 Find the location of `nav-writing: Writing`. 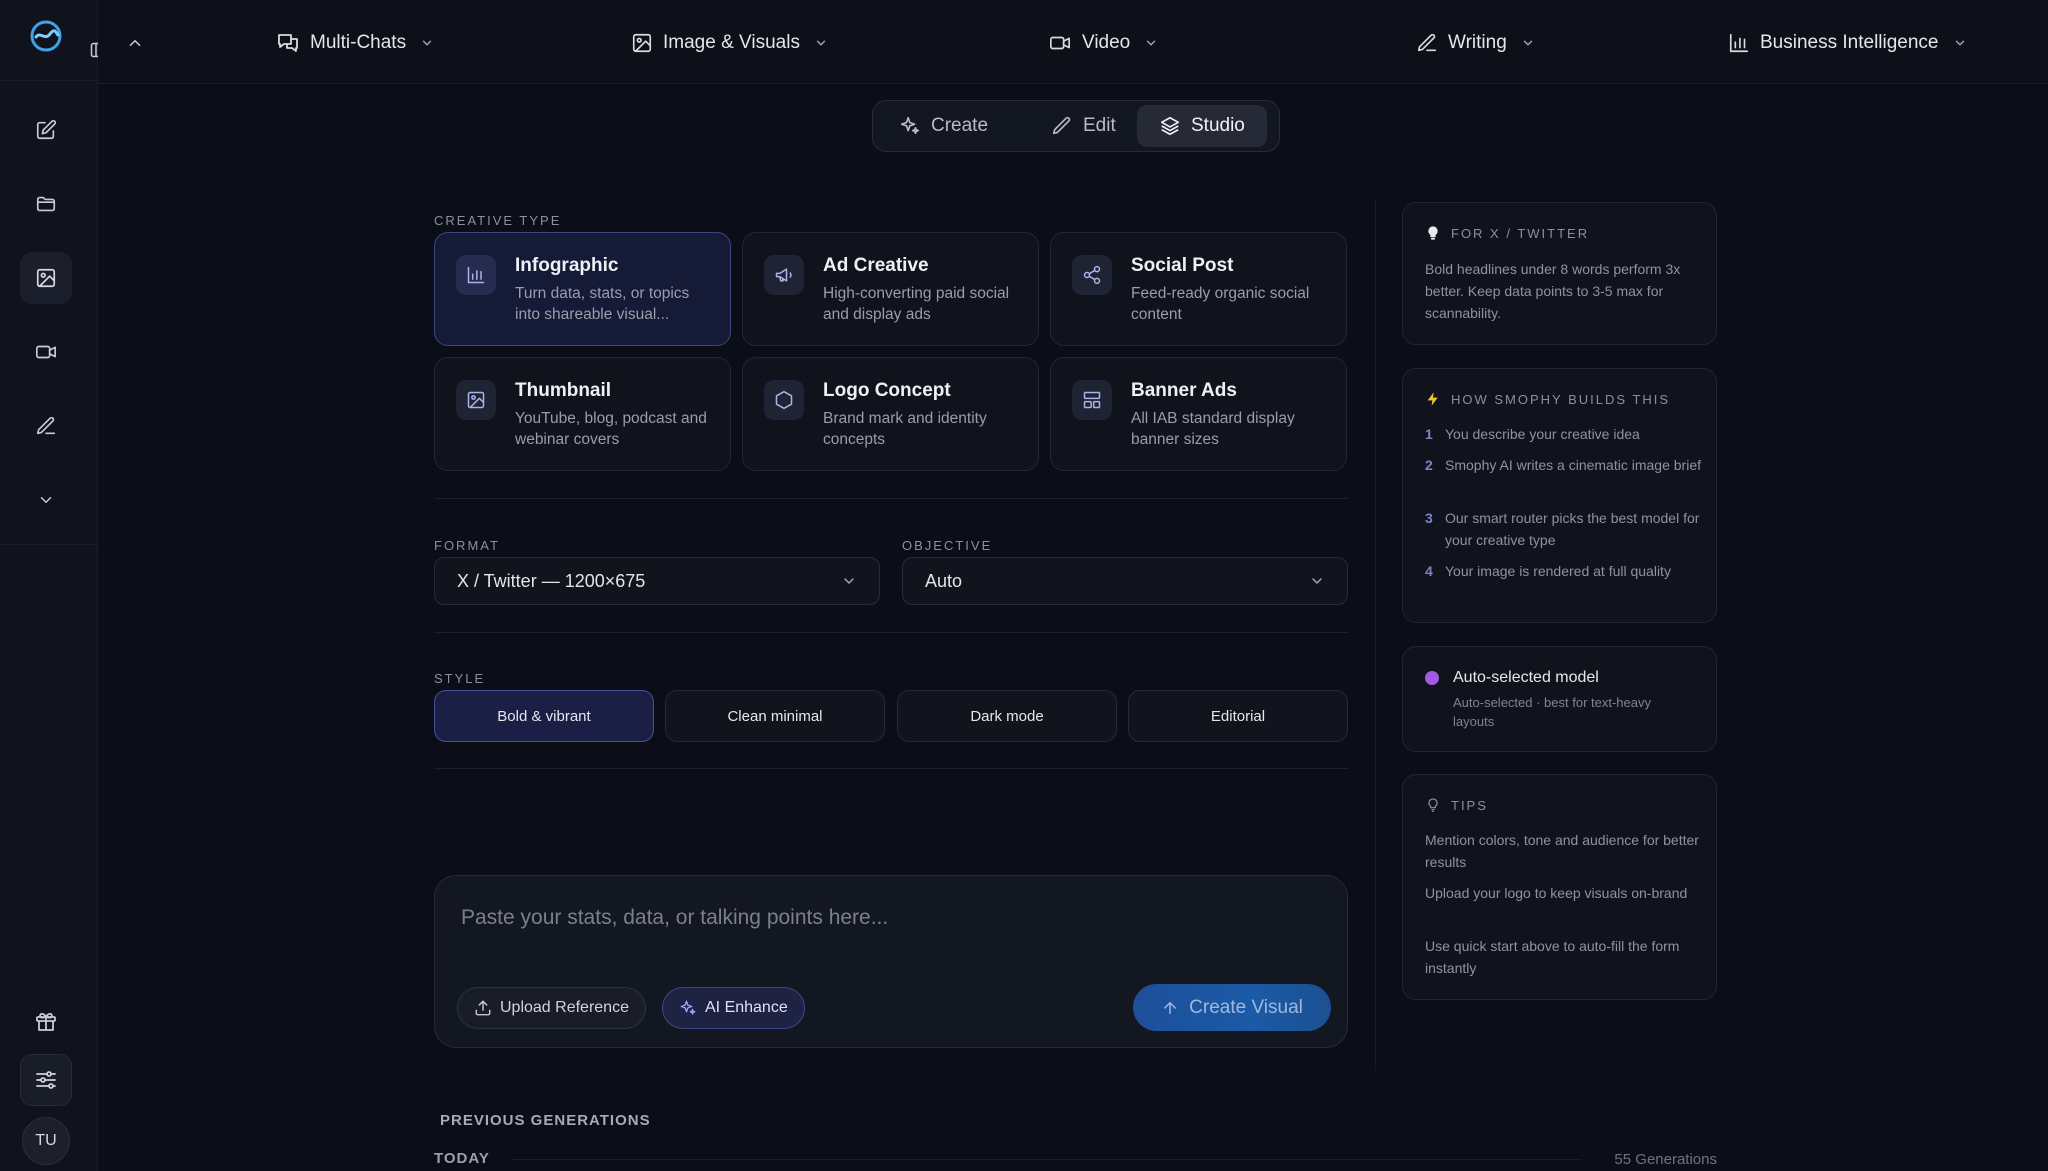

nav-writing: Writing is located at coordinates (1475, 43).